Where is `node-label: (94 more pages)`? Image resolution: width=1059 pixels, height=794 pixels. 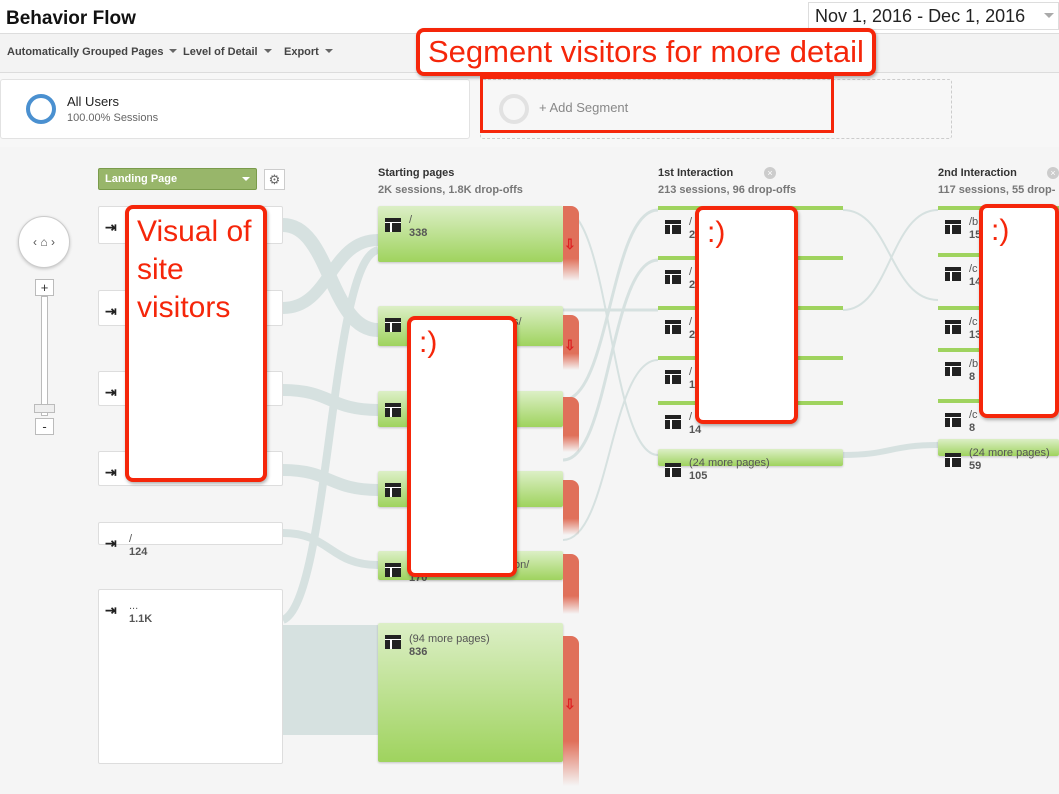 node-label: (94 more pages) is located at coordinates (449, 639).